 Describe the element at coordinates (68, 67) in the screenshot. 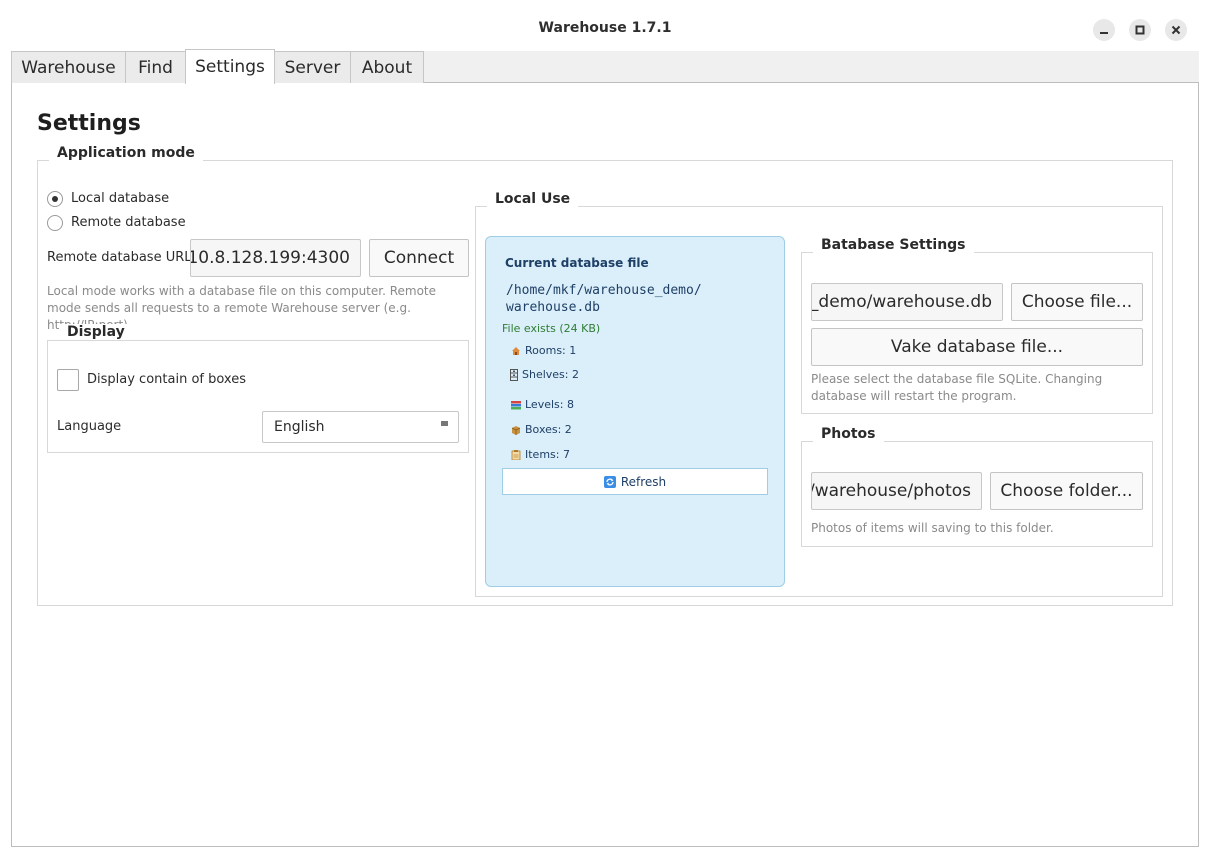

I see `tab-warehouse: Warehouse` at that location.